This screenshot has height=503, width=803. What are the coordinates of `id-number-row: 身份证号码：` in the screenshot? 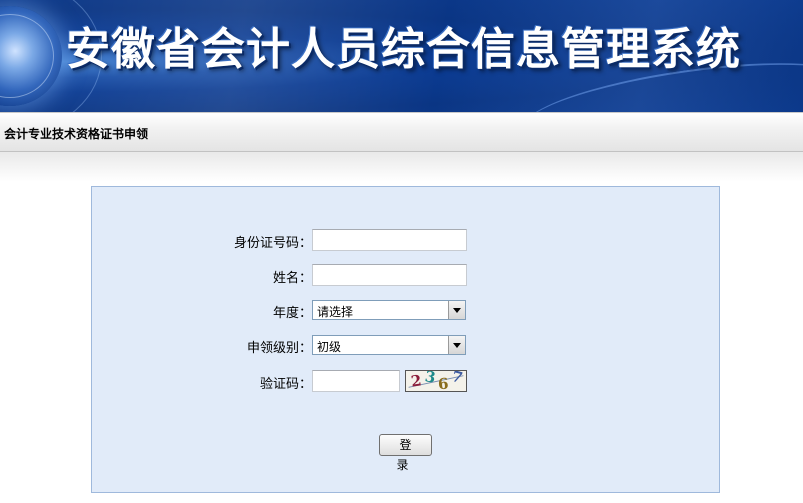 It's located at (406, 240).